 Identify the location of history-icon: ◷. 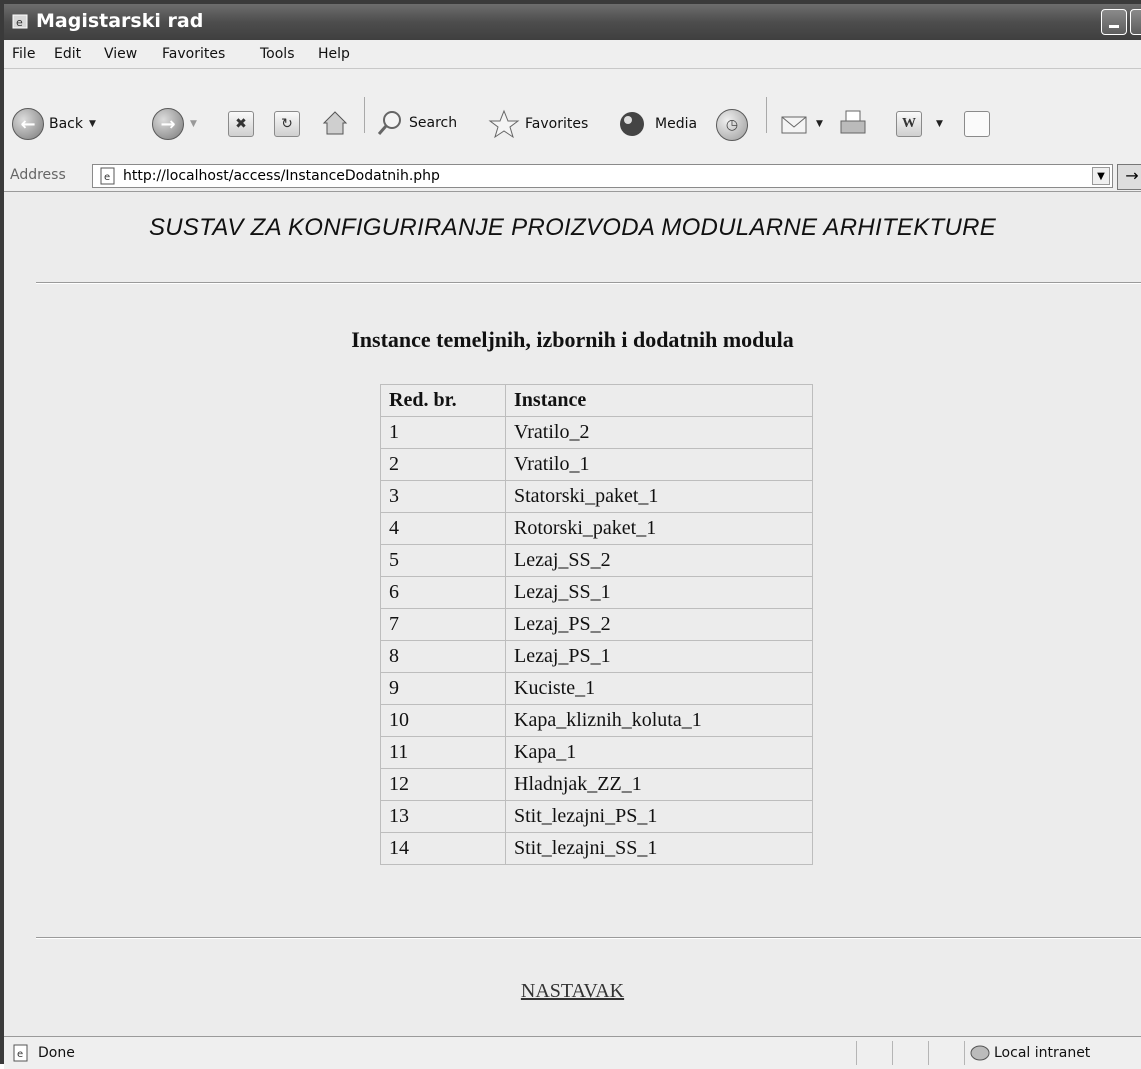
(732, 125).